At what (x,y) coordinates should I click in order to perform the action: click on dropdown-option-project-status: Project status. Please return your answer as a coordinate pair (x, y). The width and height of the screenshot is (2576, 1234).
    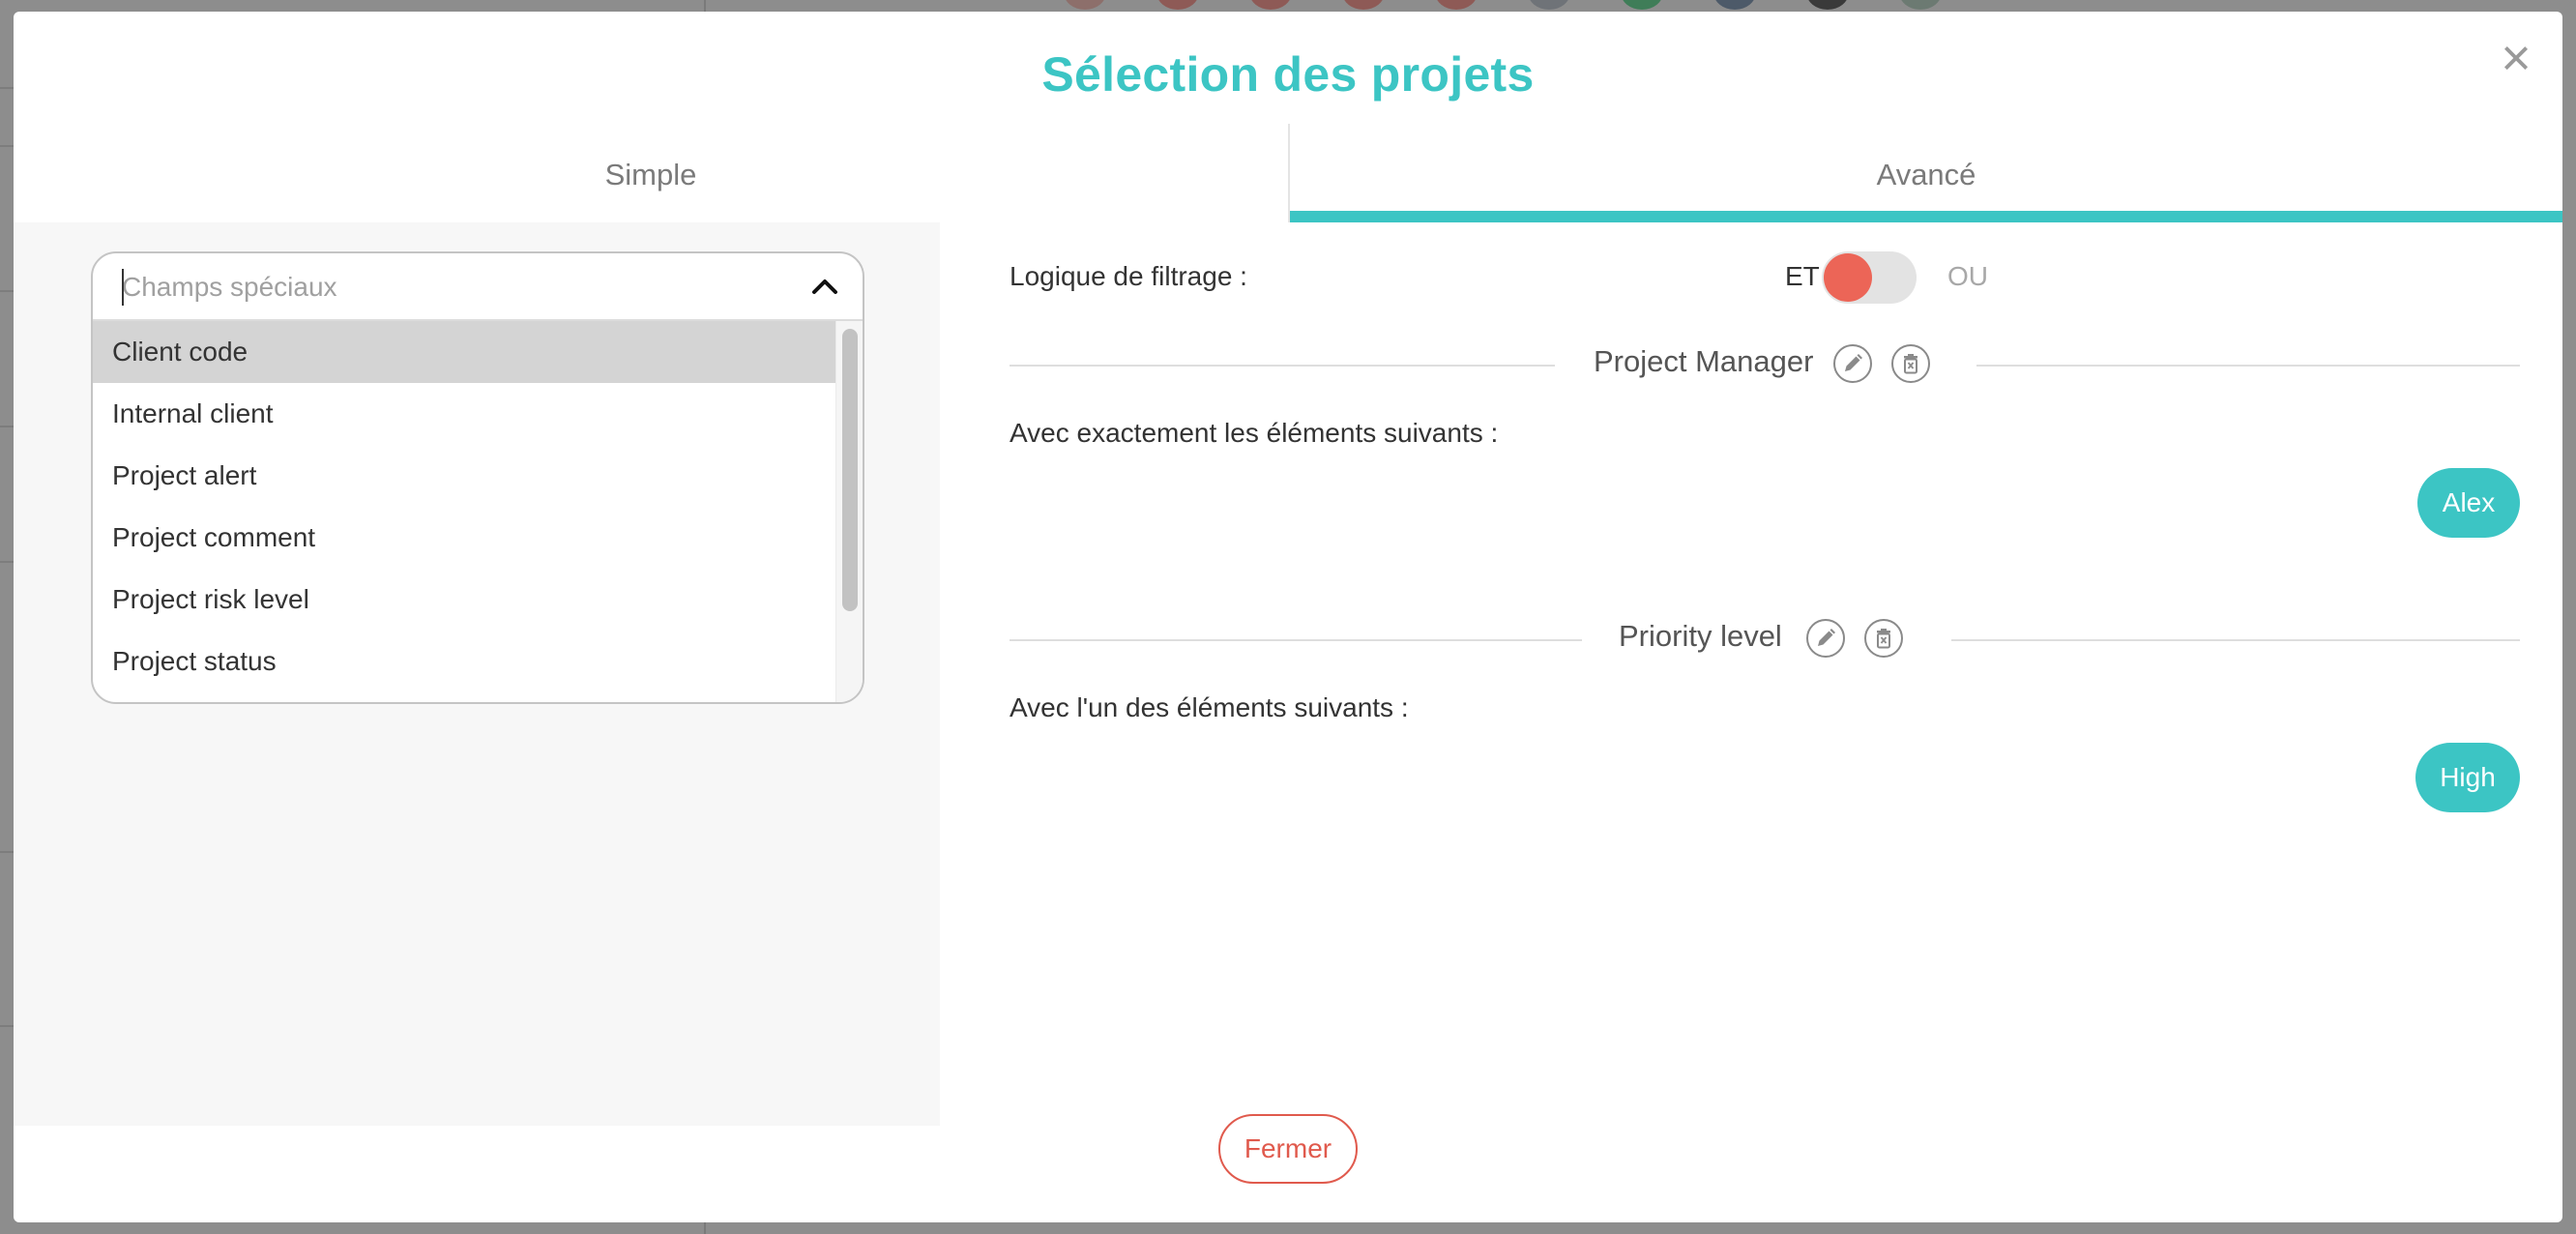
    Looking at the image, I should click on (465, 661).